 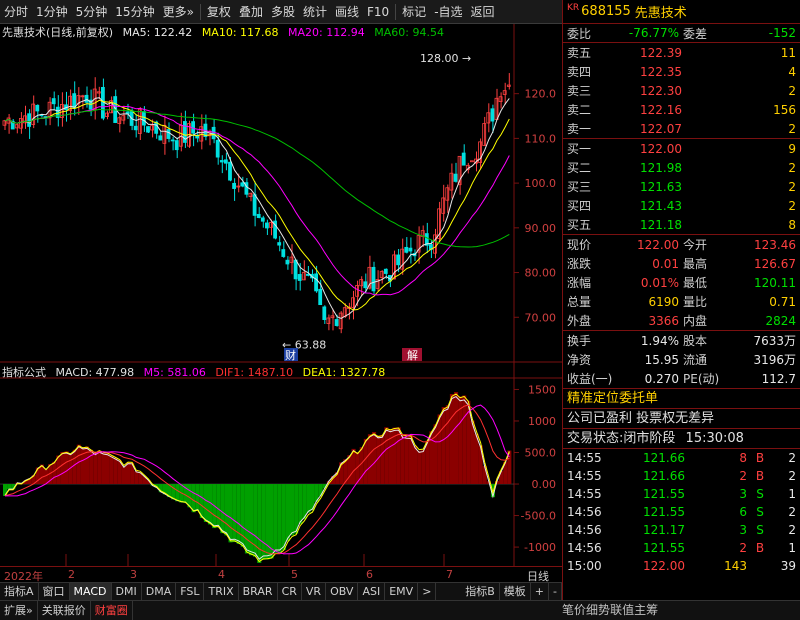 I want to click on order-book-row: 卖二 122.16 156, so click(x=681, y=109).